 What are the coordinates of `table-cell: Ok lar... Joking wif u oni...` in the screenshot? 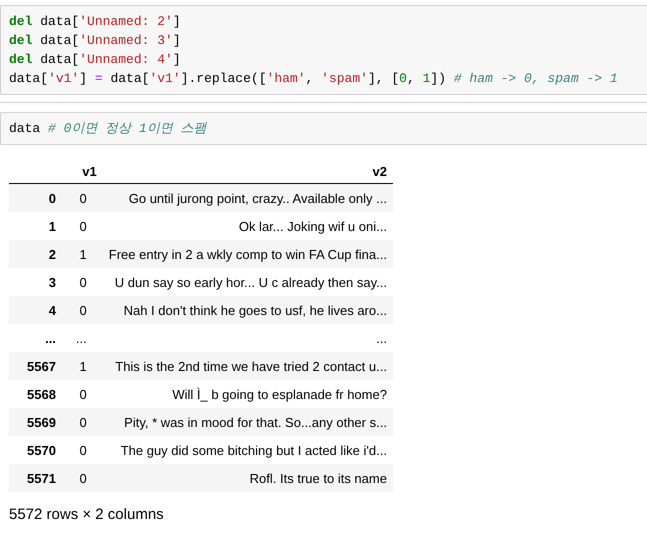 It's located at (312, 226).